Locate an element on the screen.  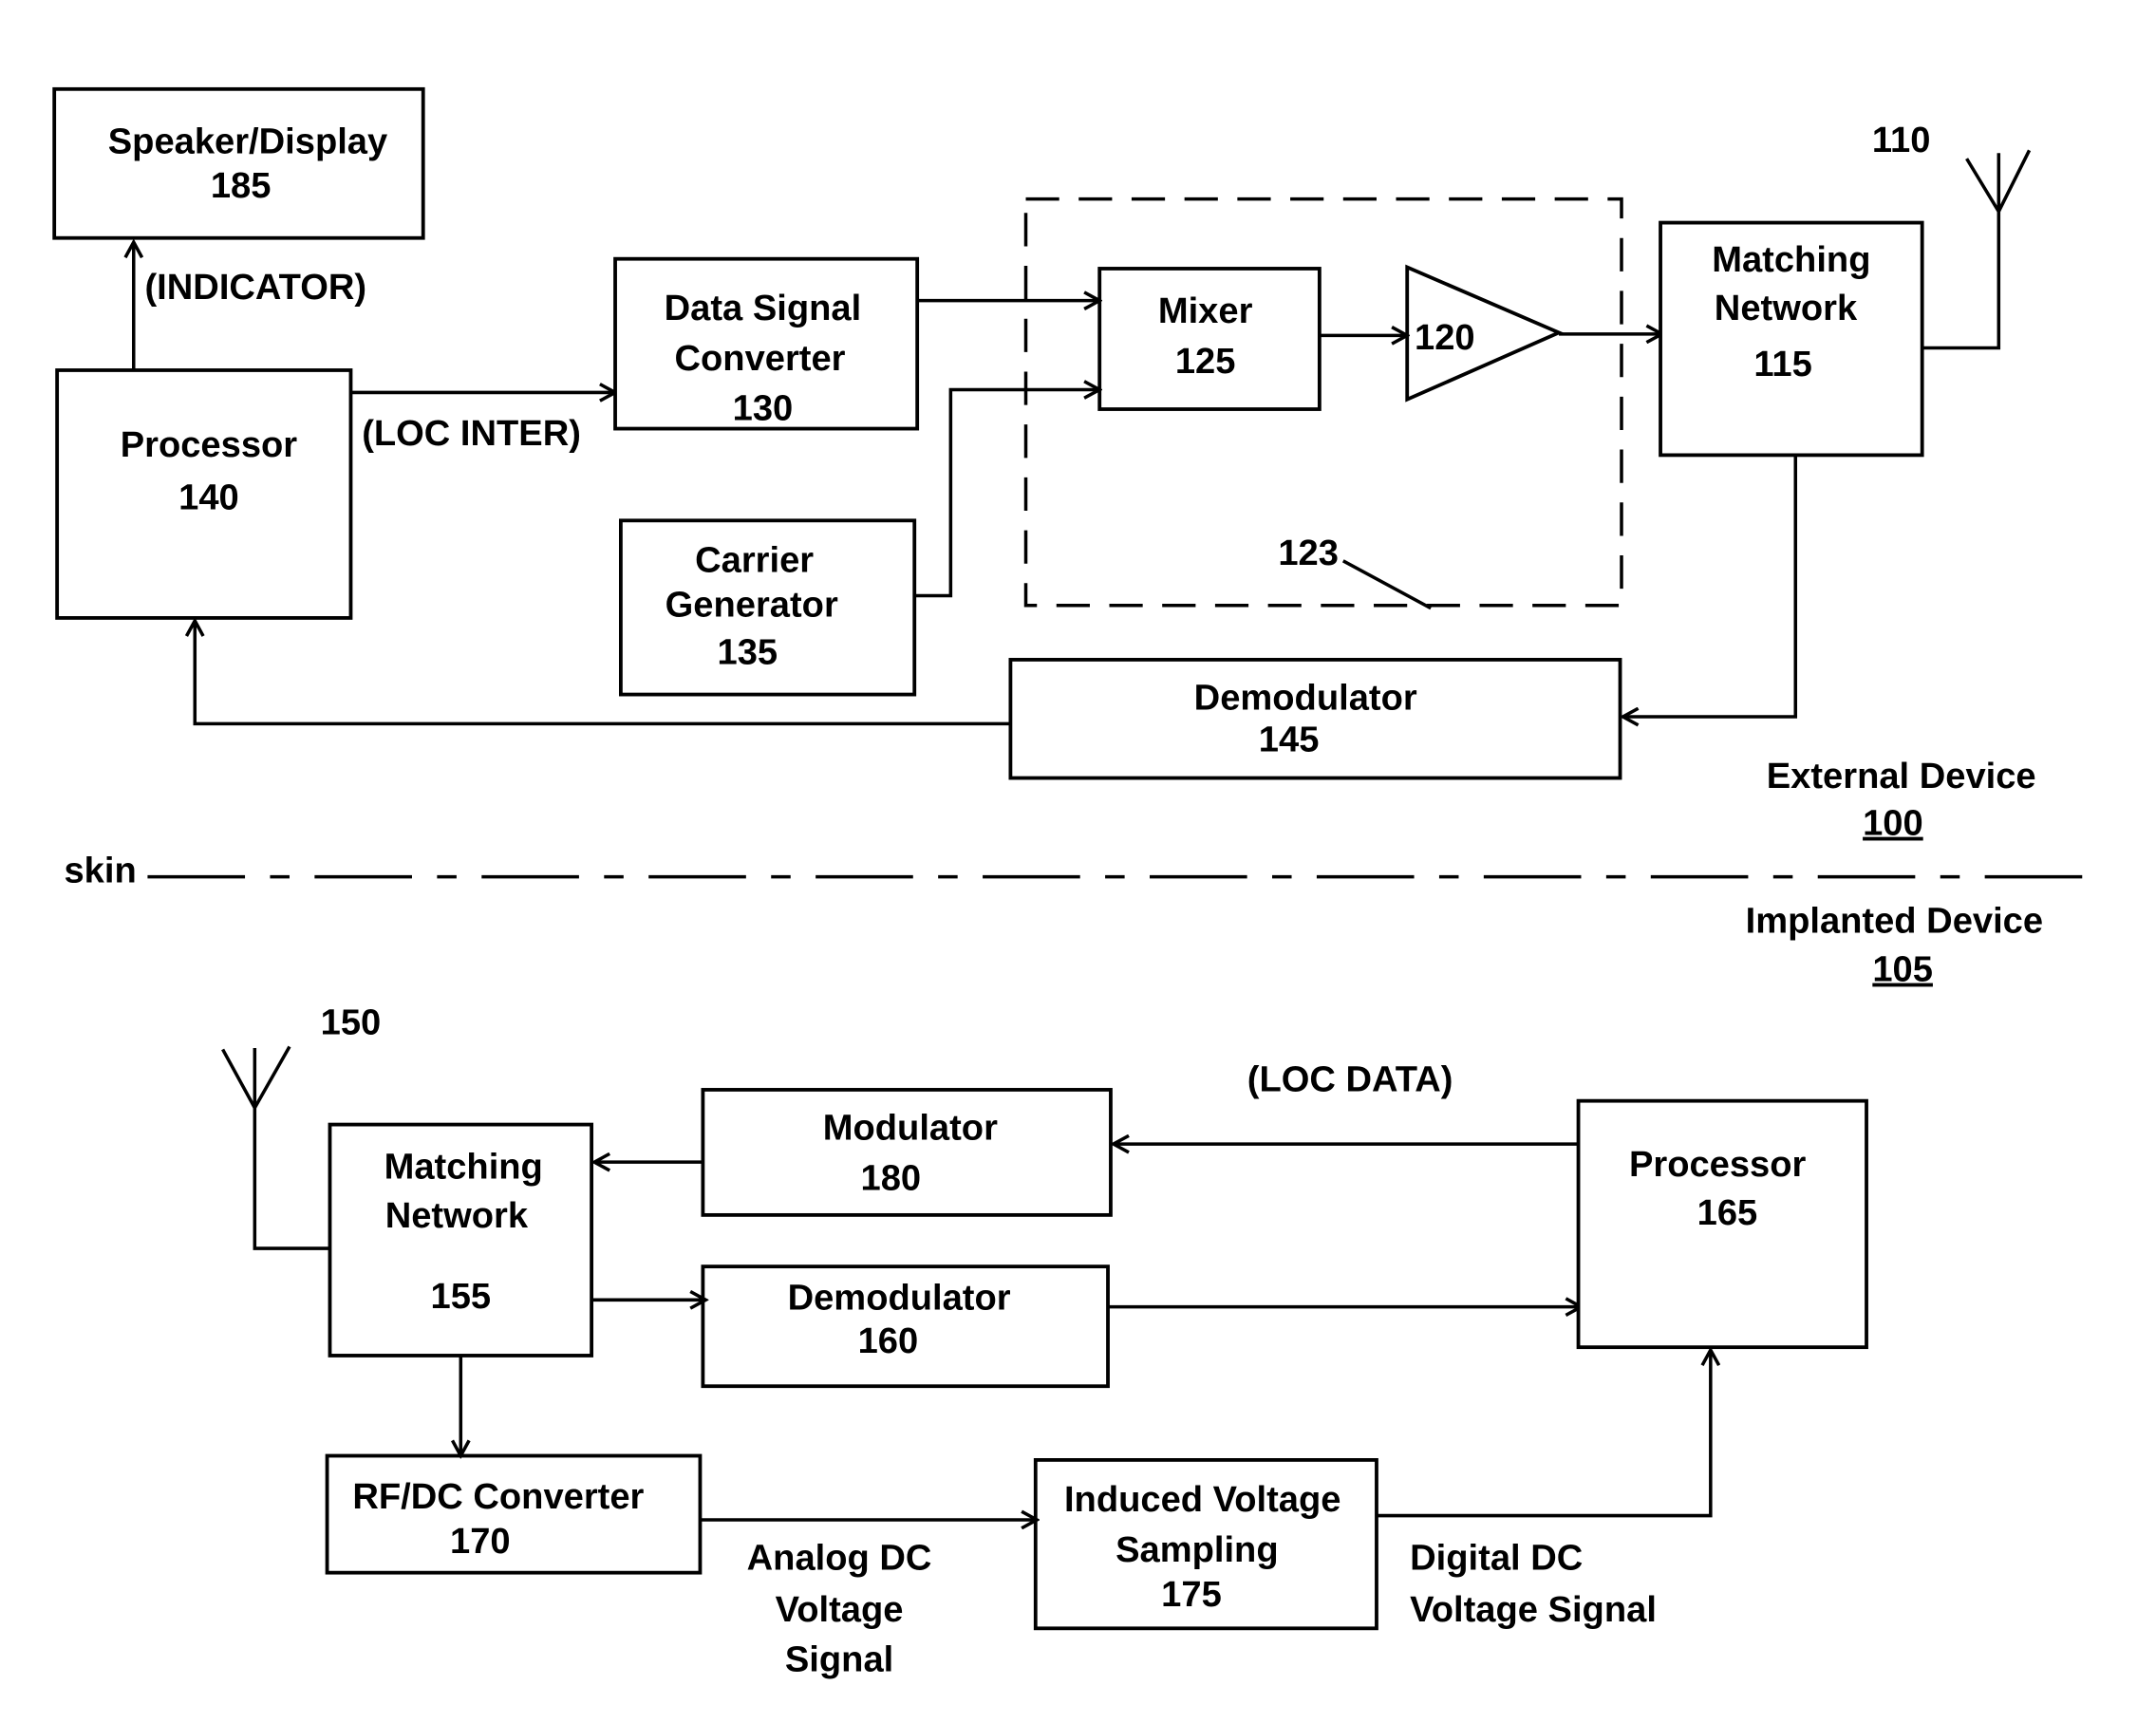
modulator-180-block: Modulator 180 is located at coordinates (907, 1152).